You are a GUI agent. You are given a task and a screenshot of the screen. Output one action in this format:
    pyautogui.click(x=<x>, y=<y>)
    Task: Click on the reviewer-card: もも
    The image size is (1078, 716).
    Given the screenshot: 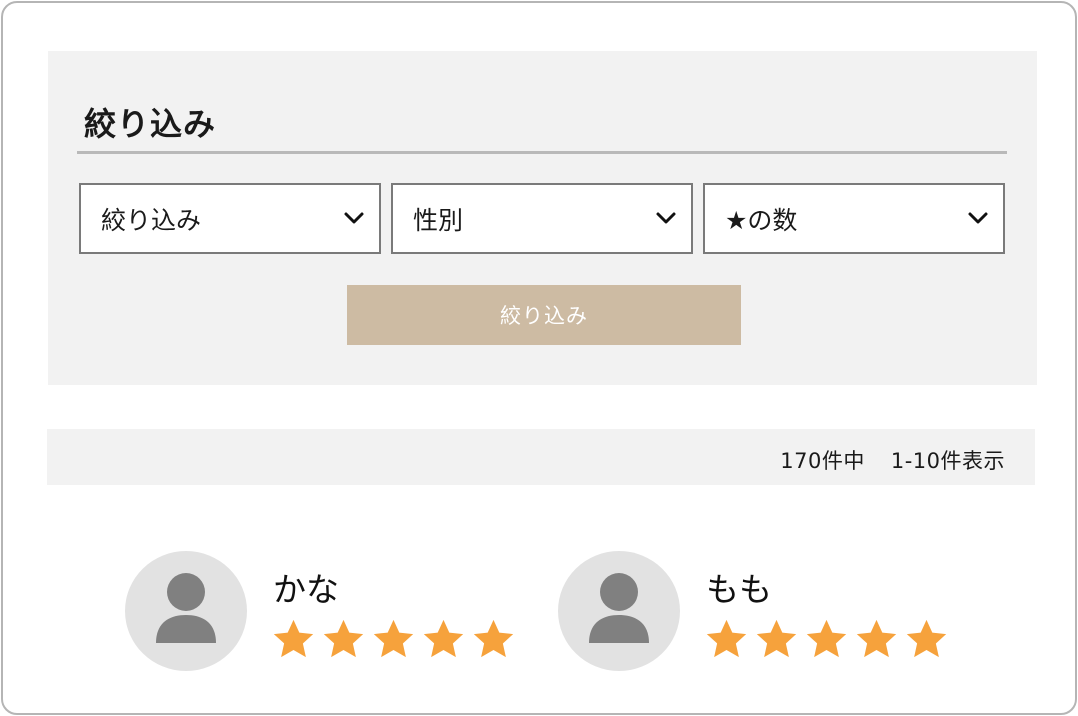 What is the action you would take?
    pyautogui.click(x=768, y=613)
    